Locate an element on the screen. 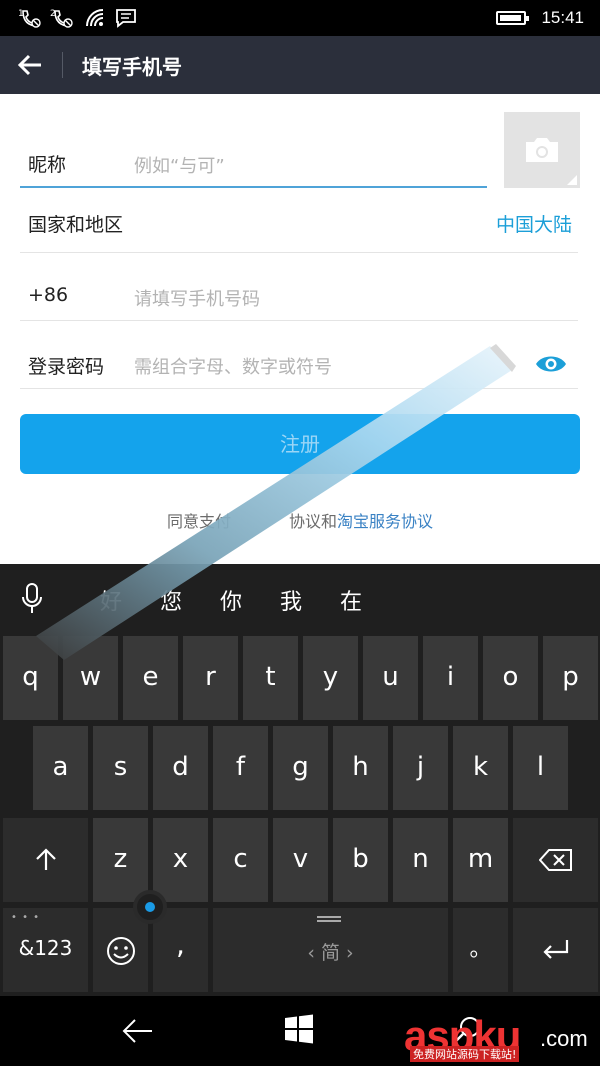  avatar-upload-button is located at coordinates (542, 150).